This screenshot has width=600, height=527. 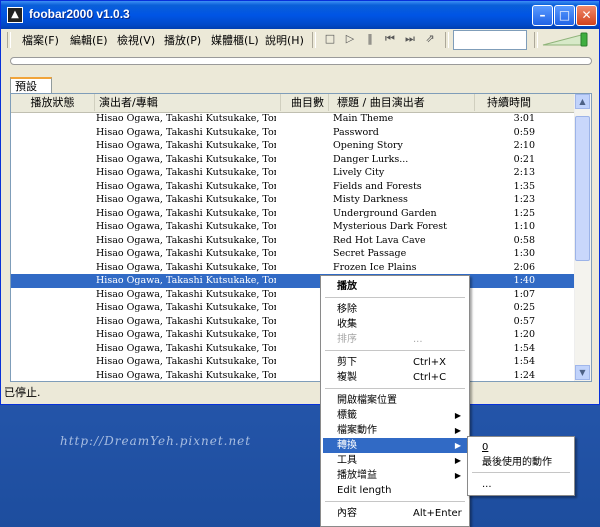 What do you see at coordinates (305, 102) in the screenshot?
I see `col-track-number: 曲目數` at bounding box center [305, 102].